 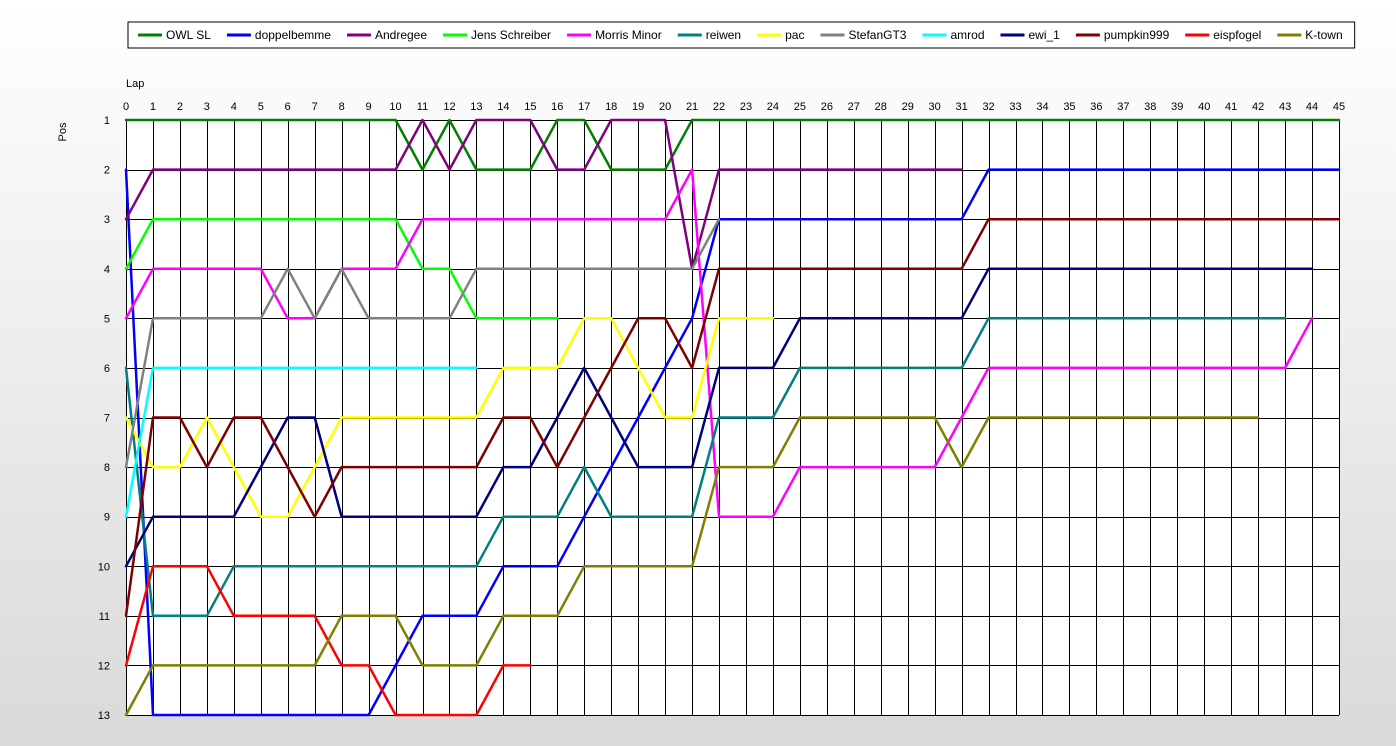 I want to click on x-tick-label: 32, so click(x=988, y=107).